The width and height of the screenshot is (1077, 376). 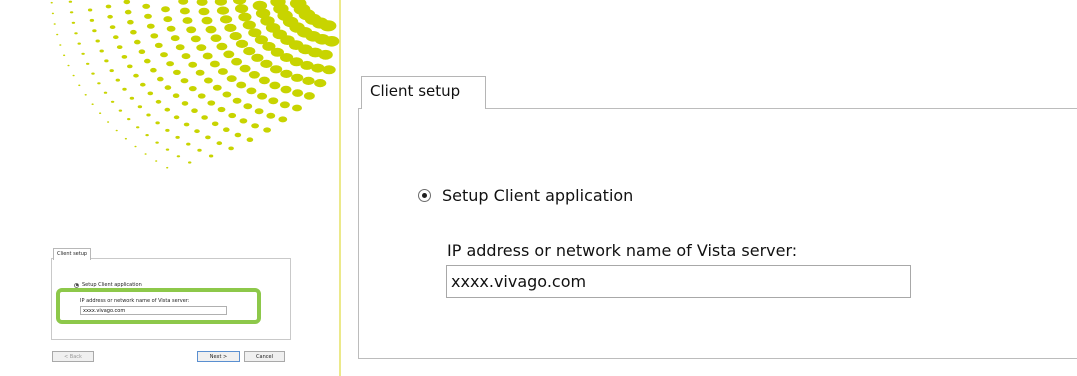 I want to click on radio-button-selected, so click(x=424, y=195).